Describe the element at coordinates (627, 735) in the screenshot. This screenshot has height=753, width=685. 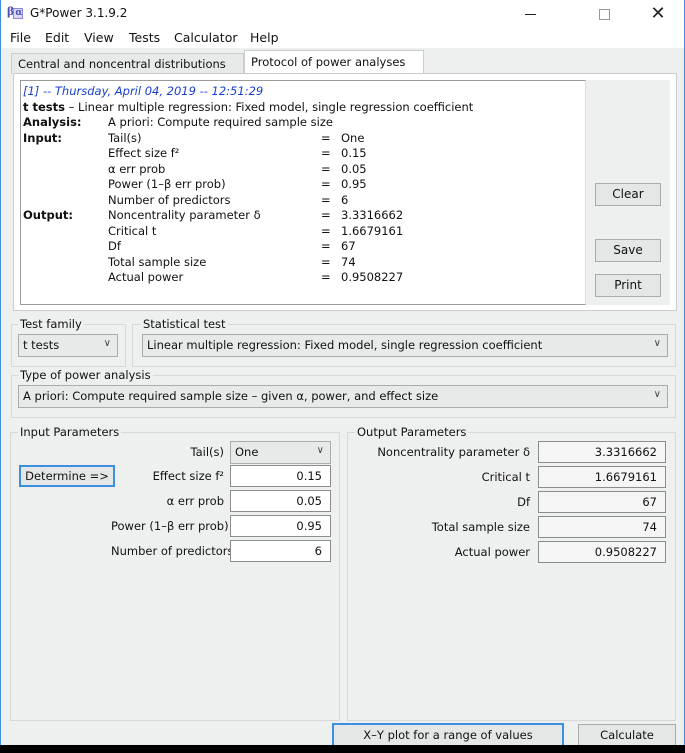
I see `calculate-button: Calculate` at that location.